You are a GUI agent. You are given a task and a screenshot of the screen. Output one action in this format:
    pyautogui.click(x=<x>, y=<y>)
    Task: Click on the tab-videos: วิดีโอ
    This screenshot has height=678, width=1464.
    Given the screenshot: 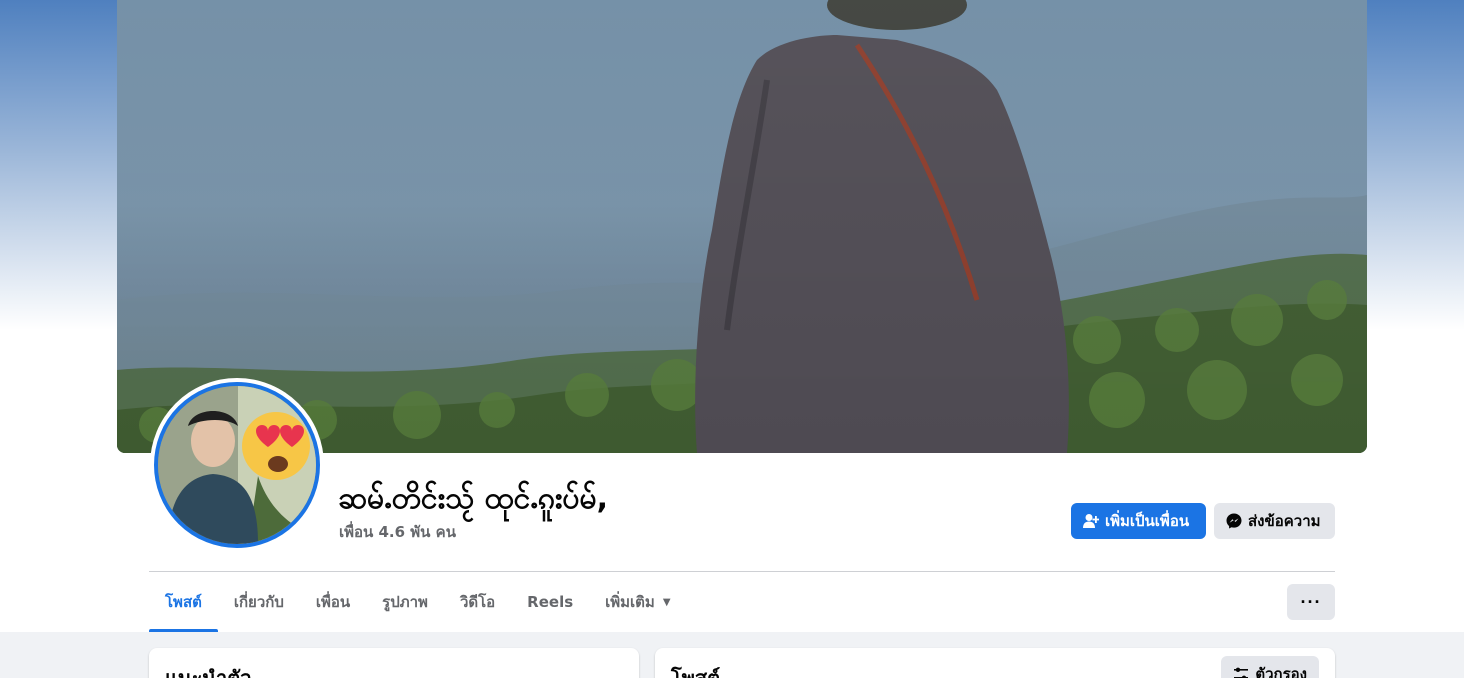 What is the action you would take?
    pyautogui.click(x=477, y=602)
    